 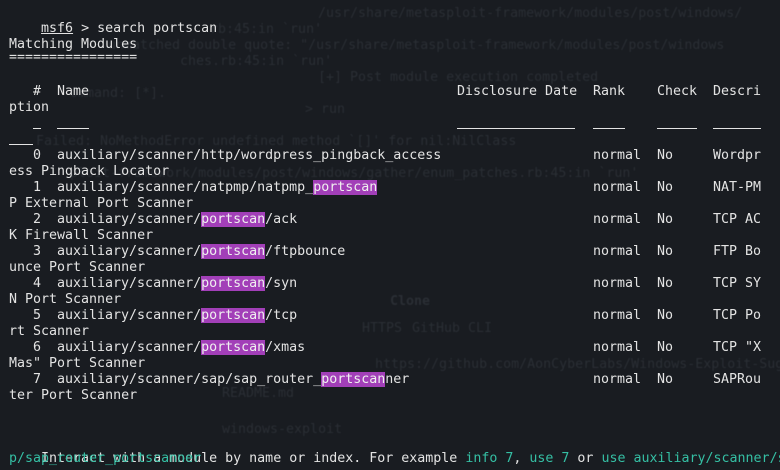 I want to click on row-description: Wordpr, so click(x=737, y=155).